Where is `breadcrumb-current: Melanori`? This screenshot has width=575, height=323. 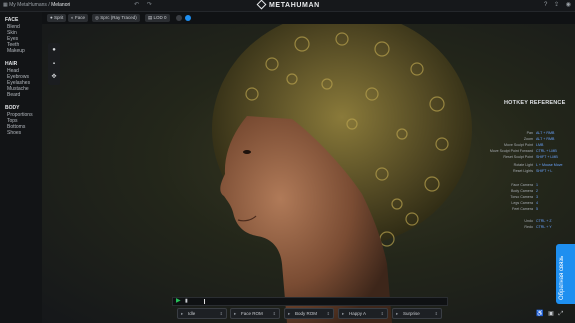
breadcrumb-current: Melanori is located at coordinates (61, 5).